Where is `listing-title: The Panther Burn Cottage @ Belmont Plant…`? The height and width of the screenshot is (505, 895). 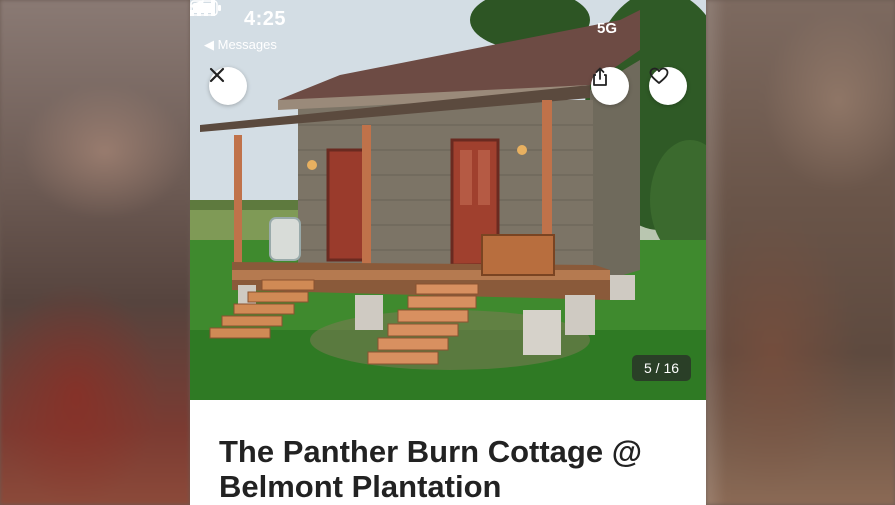
listing-title: The Panther Burn Cottage @ Belmont Plant… is located at coordinates (454, 469).